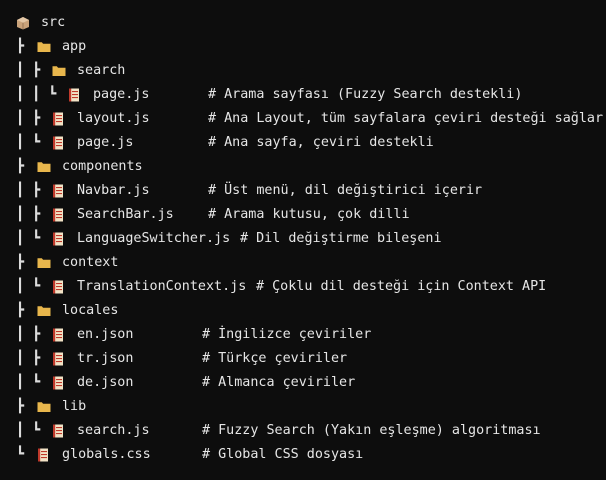  What do you see at coordinates (105, 382) in the screenshot?
I see `file-name: de.json` at bounding box center [105, 382].